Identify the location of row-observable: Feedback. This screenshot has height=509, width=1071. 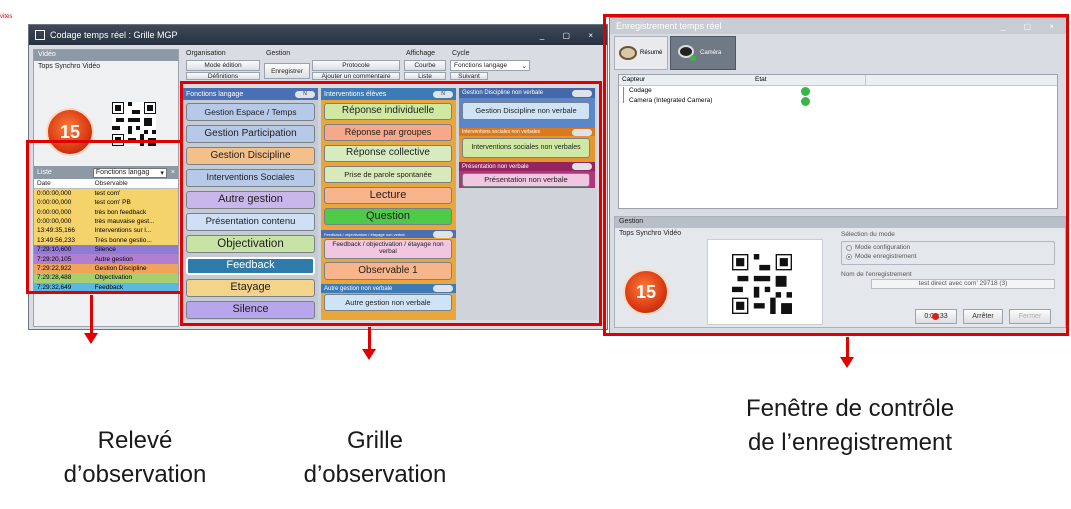
(109, 287).